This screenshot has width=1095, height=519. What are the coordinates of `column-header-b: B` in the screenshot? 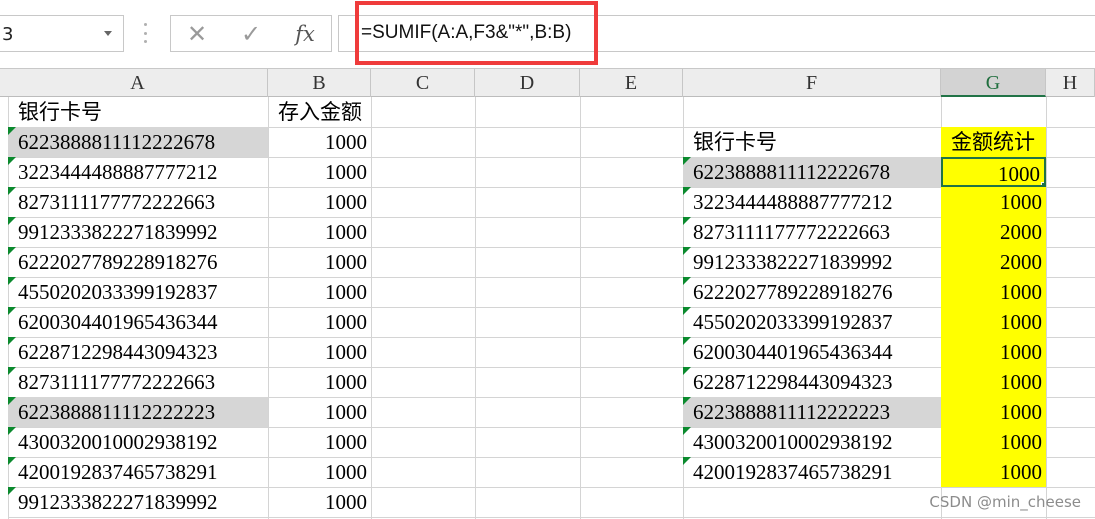 It's located at (319, 83).